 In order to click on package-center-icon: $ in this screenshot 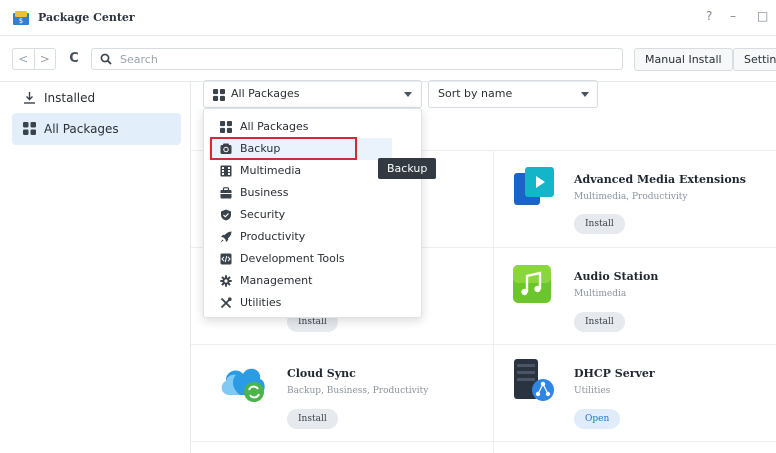, I will do `click(21, 18)`.